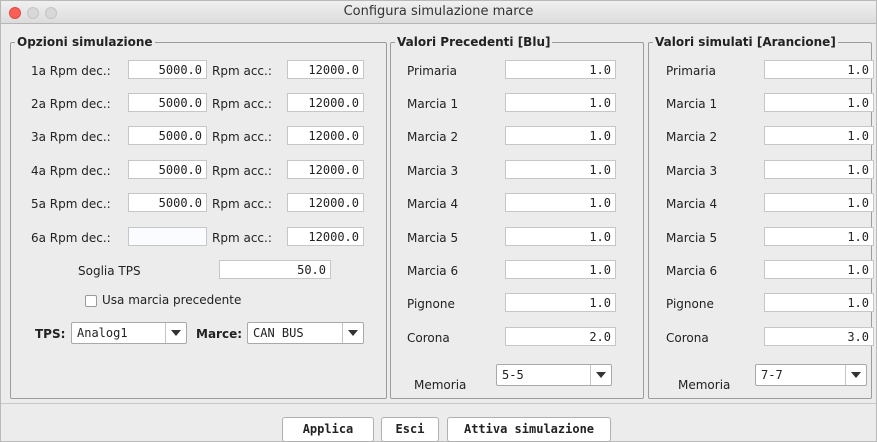 The height and width of the screenshot is (442, 877). I want to click on gear4-acc-input: 12000.0, so click(325, 169).